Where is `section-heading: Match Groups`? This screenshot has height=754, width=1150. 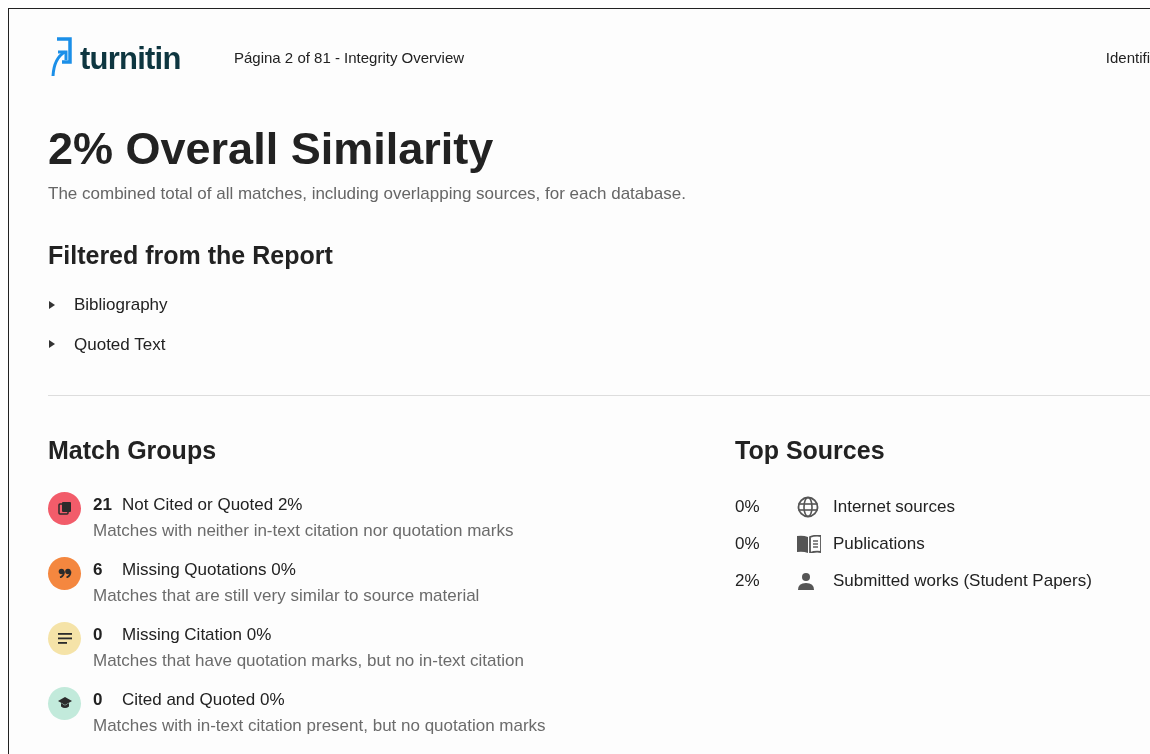
section-heading: Match Groups is located at coordinates (132, 450).